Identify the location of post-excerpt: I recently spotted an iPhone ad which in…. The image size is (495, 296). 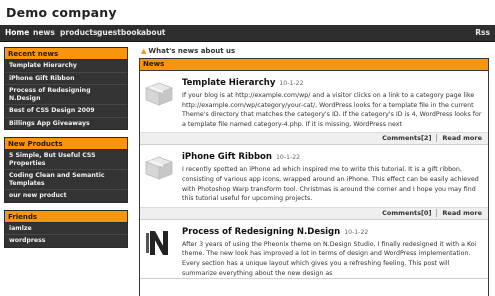
(330, 184).